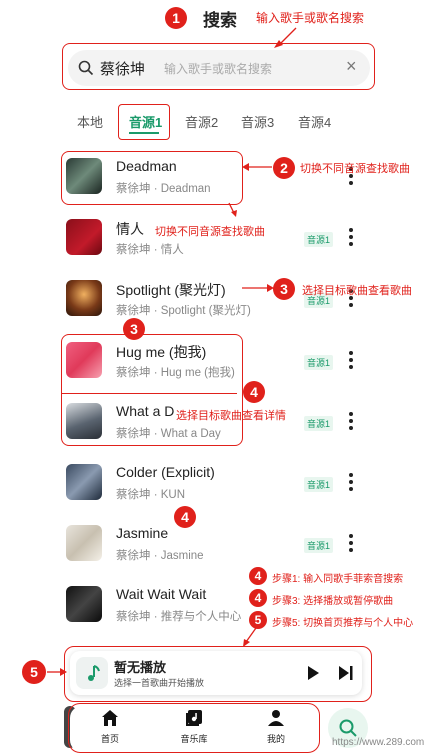 Image resolution: width=432 pixels, height=753 pixels. I want to click on music-note-icon, so click(92, 673).